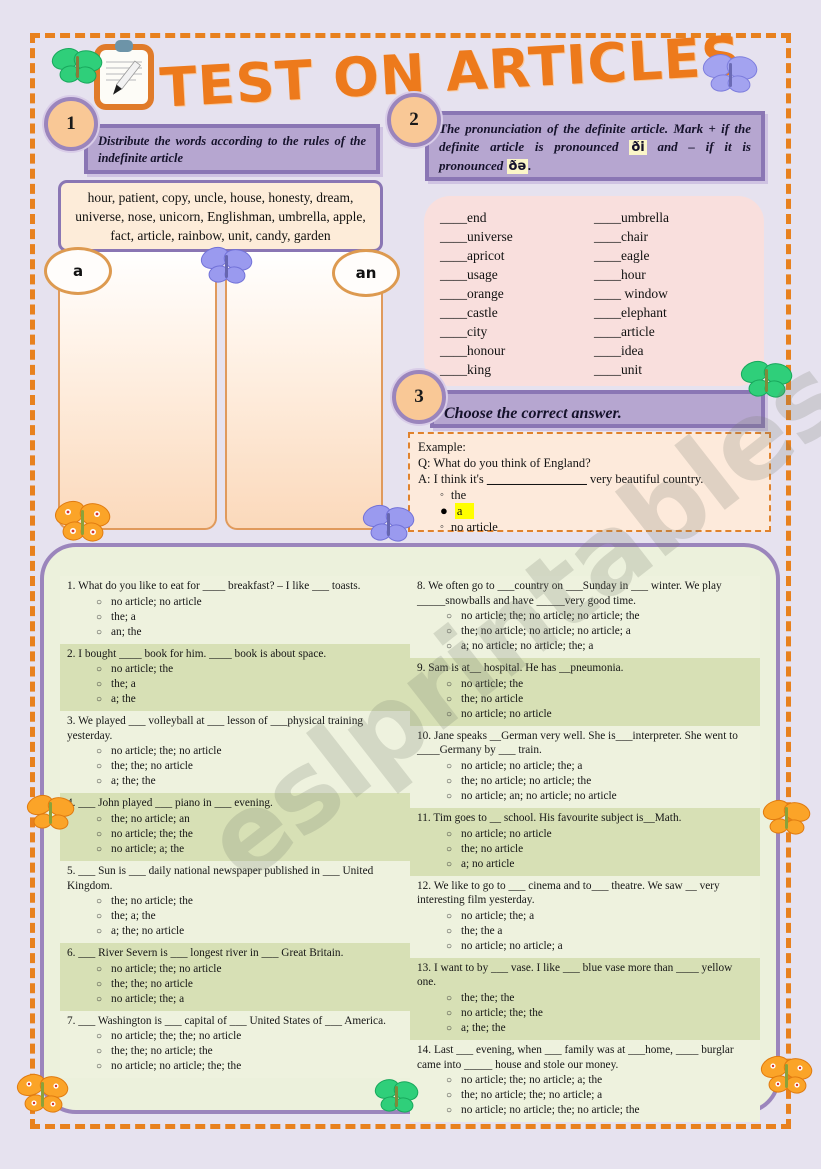 Image resolution: width=821 pixels, height=1169 pixels. I want to click on ipa-thi: ði, so click(638, 147).